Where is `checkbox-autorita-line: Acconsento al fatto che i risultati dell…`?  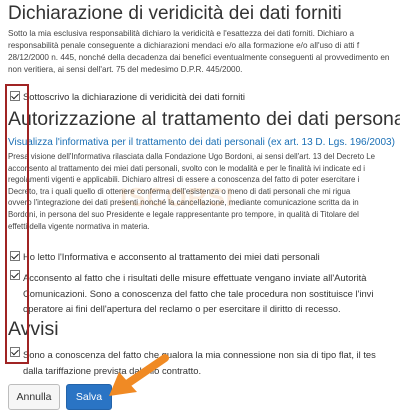 checkbox-autorita-line: Acconsento al fatto che i risultati dell… is located at coordinates (195, 277).